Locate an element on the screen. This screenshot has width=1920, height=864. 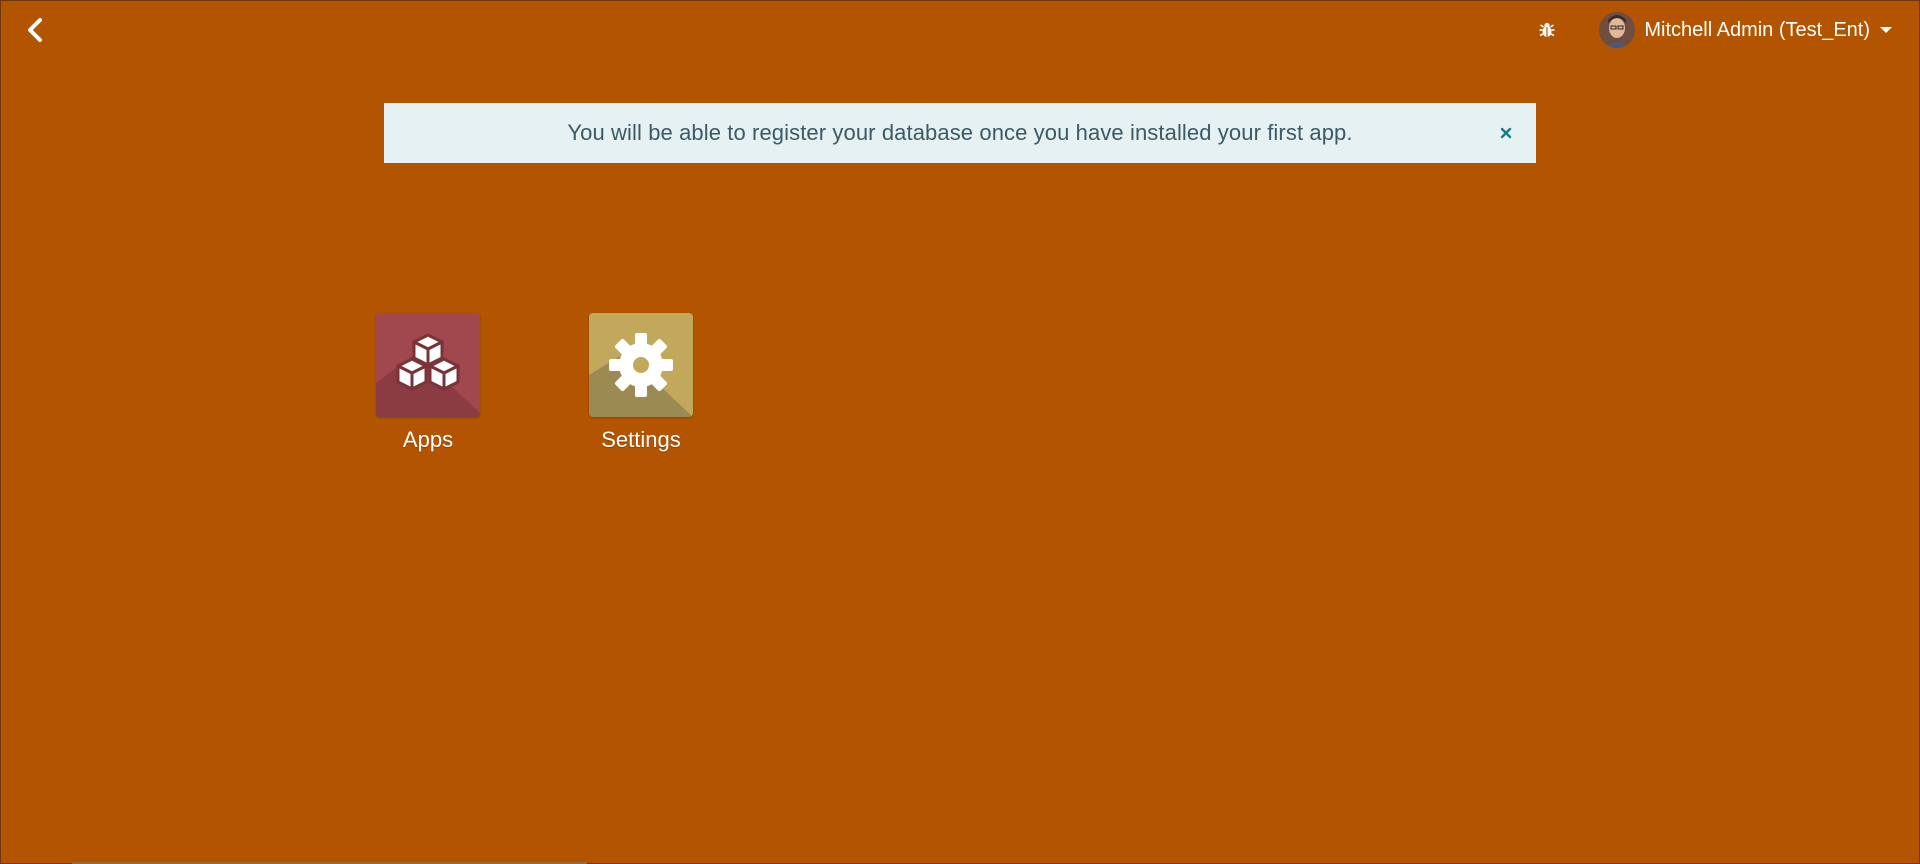
topbar-right: Mitchell Admin (Test_Ent) is located at coordinates (1712, 30).